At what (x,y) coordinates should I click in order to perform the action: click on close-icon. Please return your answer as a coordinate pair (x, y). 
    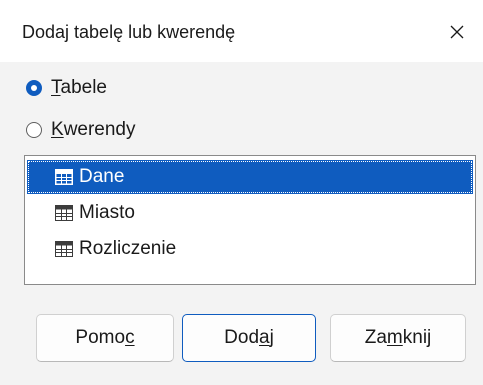
    Looking at the image, I should click on (457, 32).